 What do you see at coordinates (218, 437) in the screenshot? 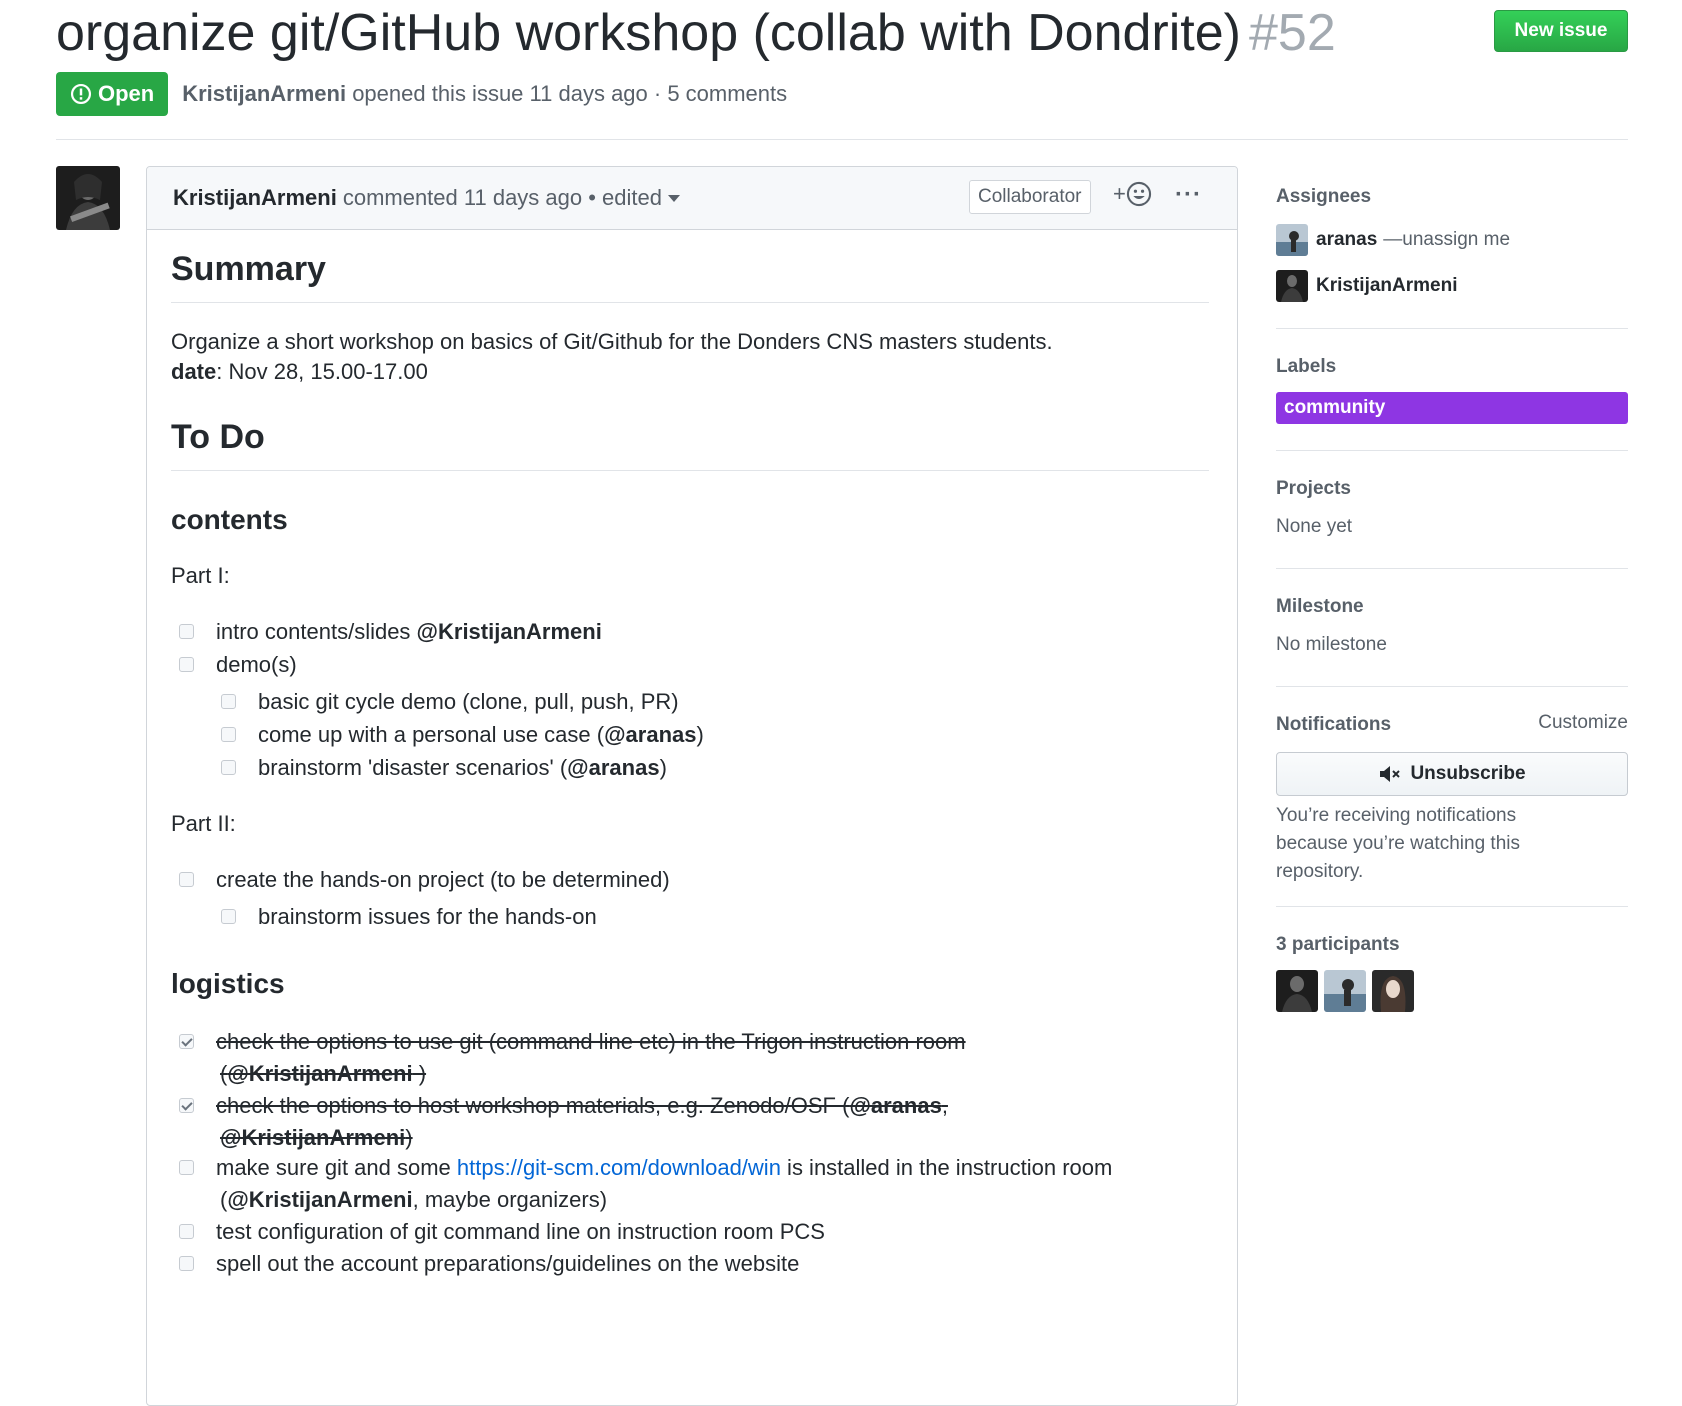
I see `todo-heading: To Do` at bounding box center [218, 437].